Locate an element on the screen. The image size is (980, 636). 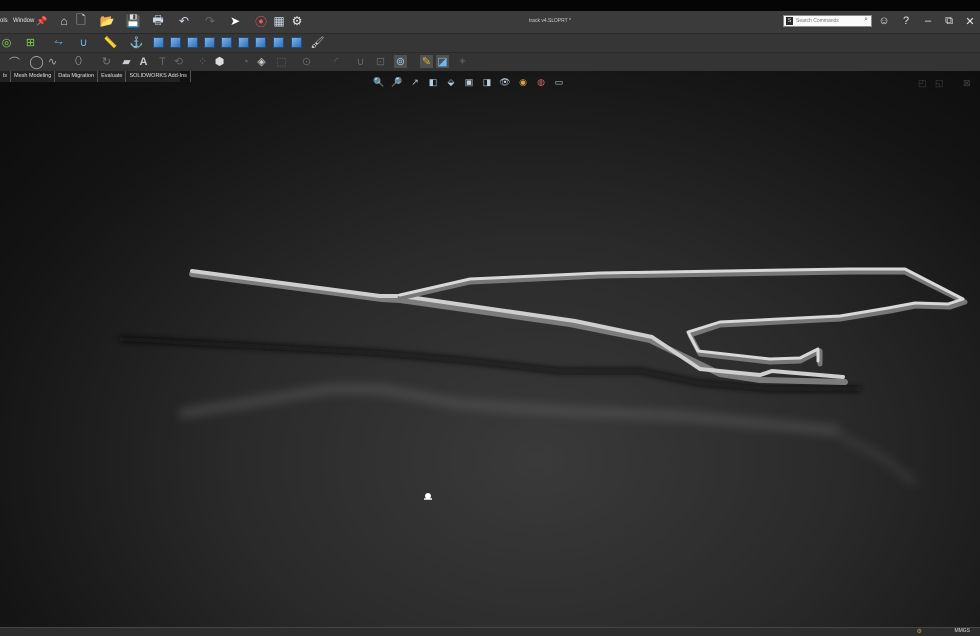
plane-icon: ▰ is located at coordinates (126, 61).